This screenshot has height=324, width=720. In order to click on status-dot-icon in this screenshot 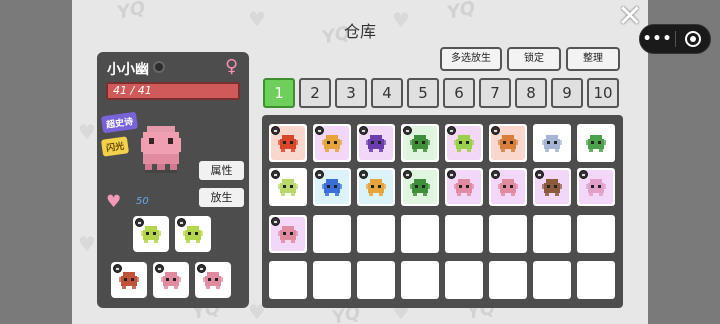, I will do `click(159, 67)`.